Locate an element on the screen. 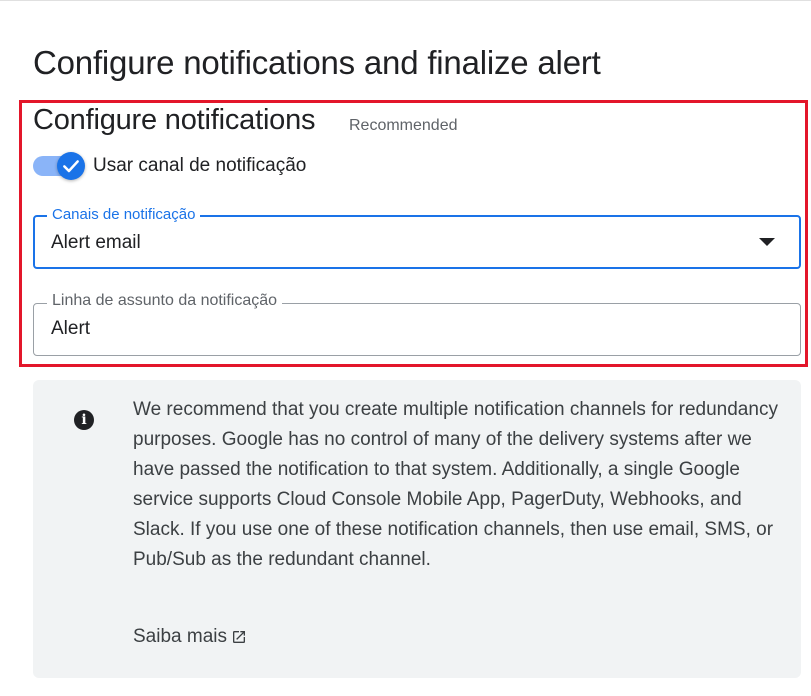  recommended-badge: Recommended is located at coordinates (403, 125).